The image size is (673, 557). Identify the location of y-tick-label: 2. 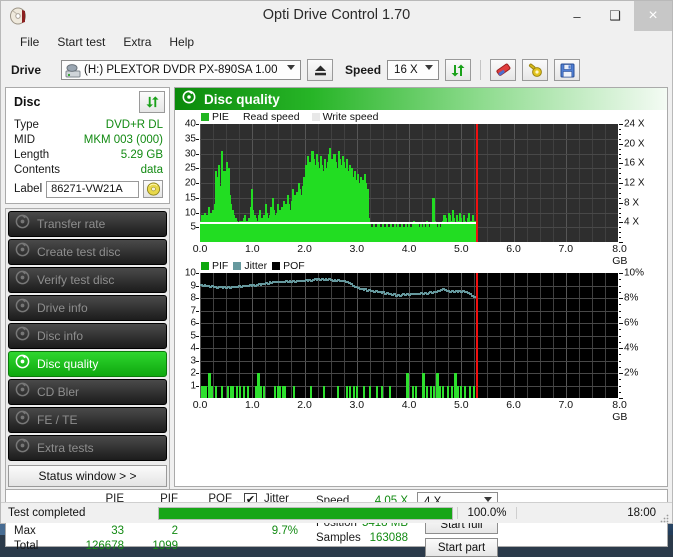
(185, 373).